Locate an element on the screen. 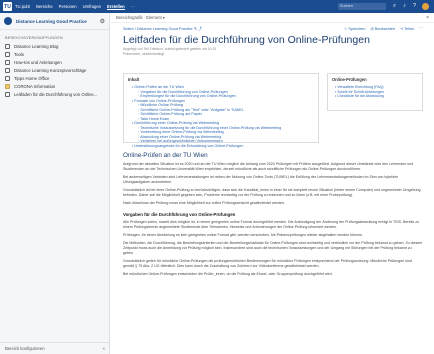 The image size is (434, 354). sidebar-item-label: How-tos und Anleitungen is located at coordinates (38, 62).